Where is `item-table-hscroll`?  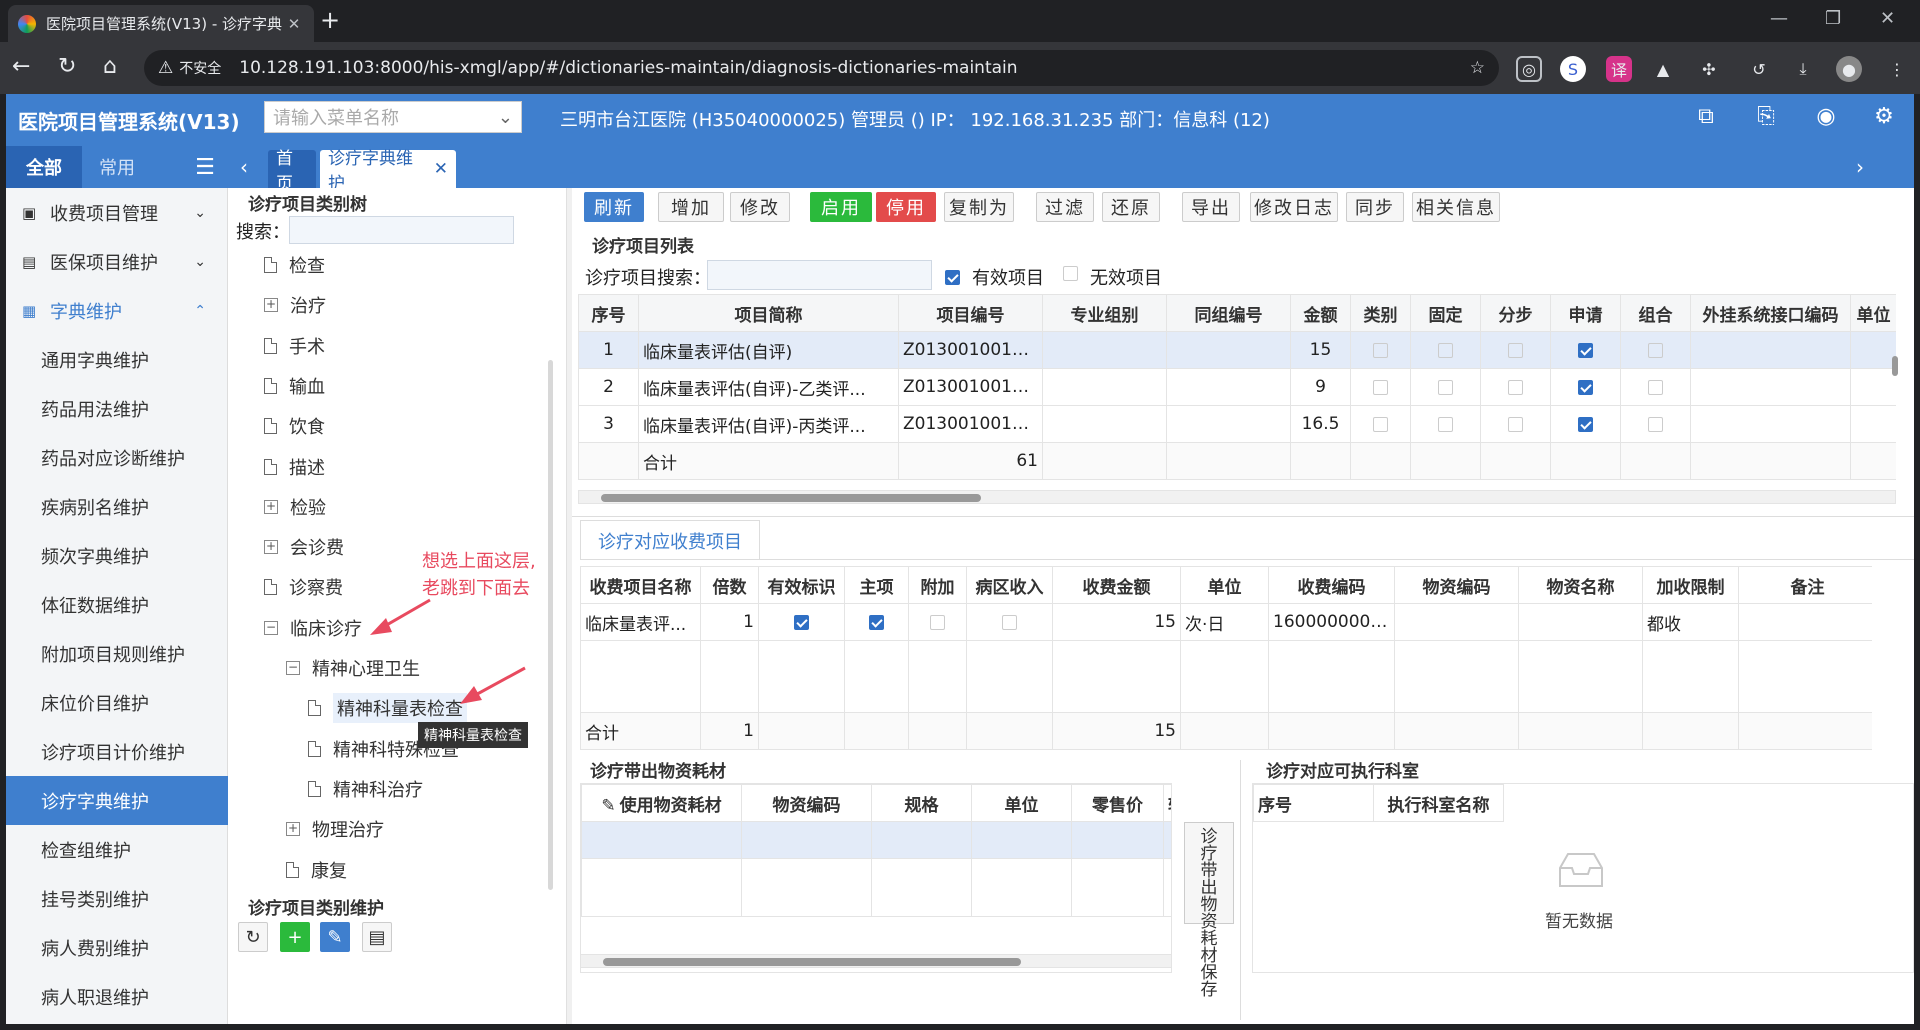
item-table-hscroll is located at coordinates (1237, 497).